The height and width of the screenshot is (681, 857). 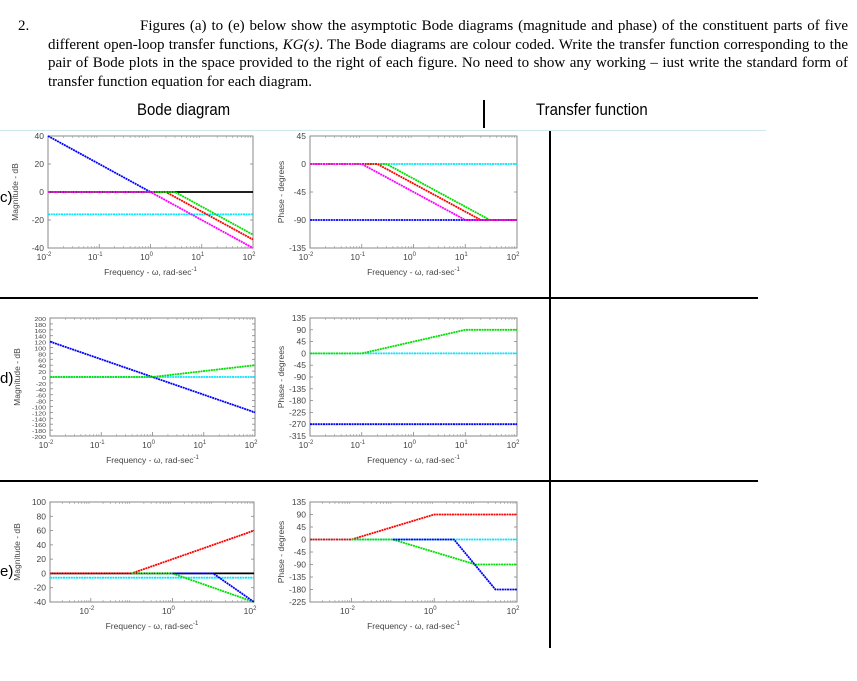 I want to click on y-tick-label: 120, so click(x=40, y=343).